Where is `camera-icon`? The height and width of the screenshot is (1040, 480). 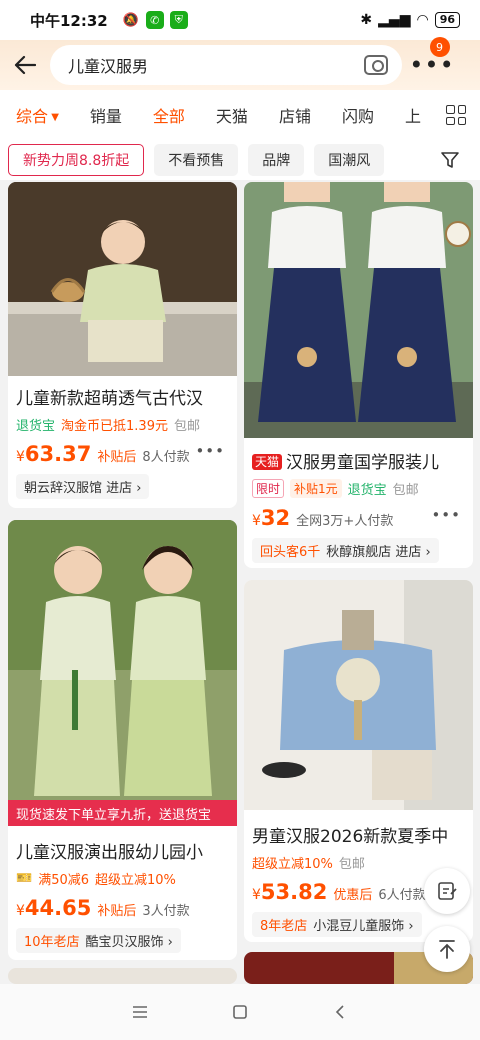 camera-icon is located at coordinates (376, 65).